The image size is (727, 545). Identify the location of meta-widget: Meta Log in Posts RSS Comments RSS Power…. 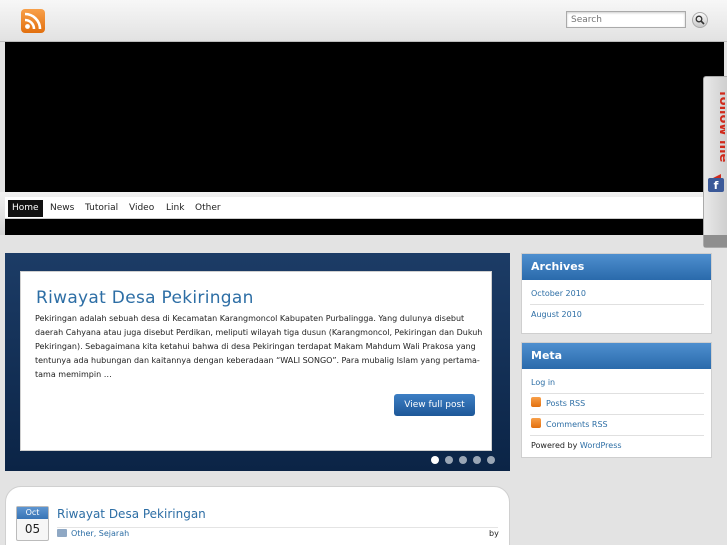
(616, 400).